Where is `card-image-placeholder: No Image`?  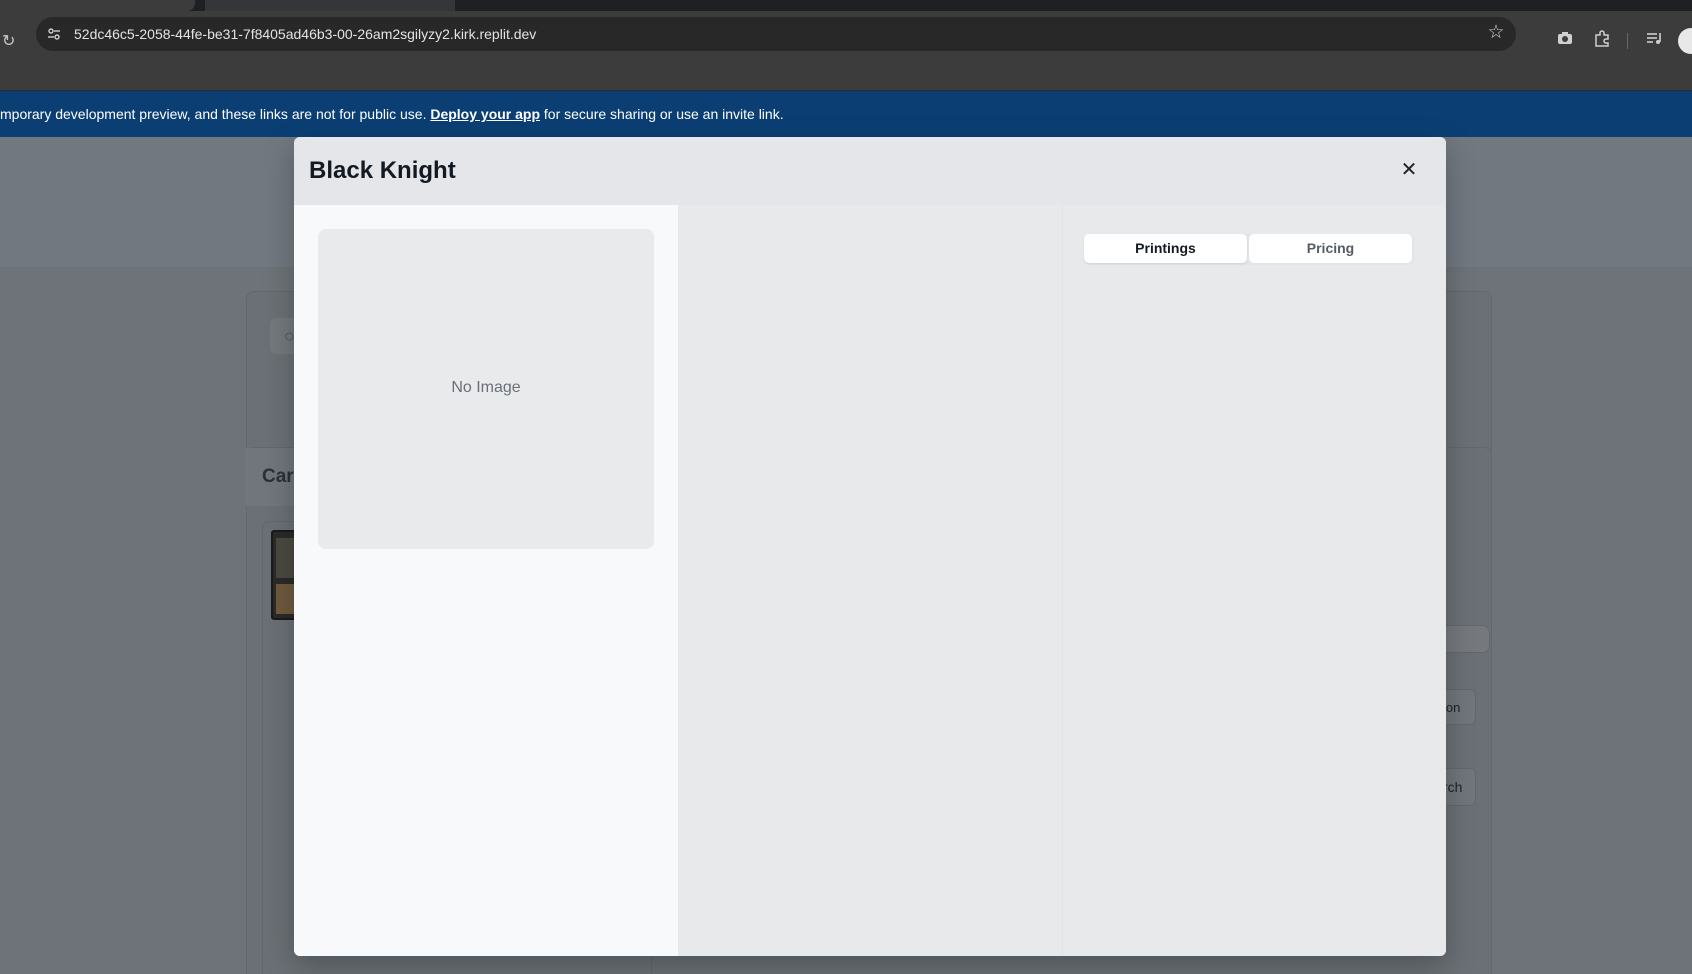
card-image-placeholder: No Image is located at coordinates (486, 389).